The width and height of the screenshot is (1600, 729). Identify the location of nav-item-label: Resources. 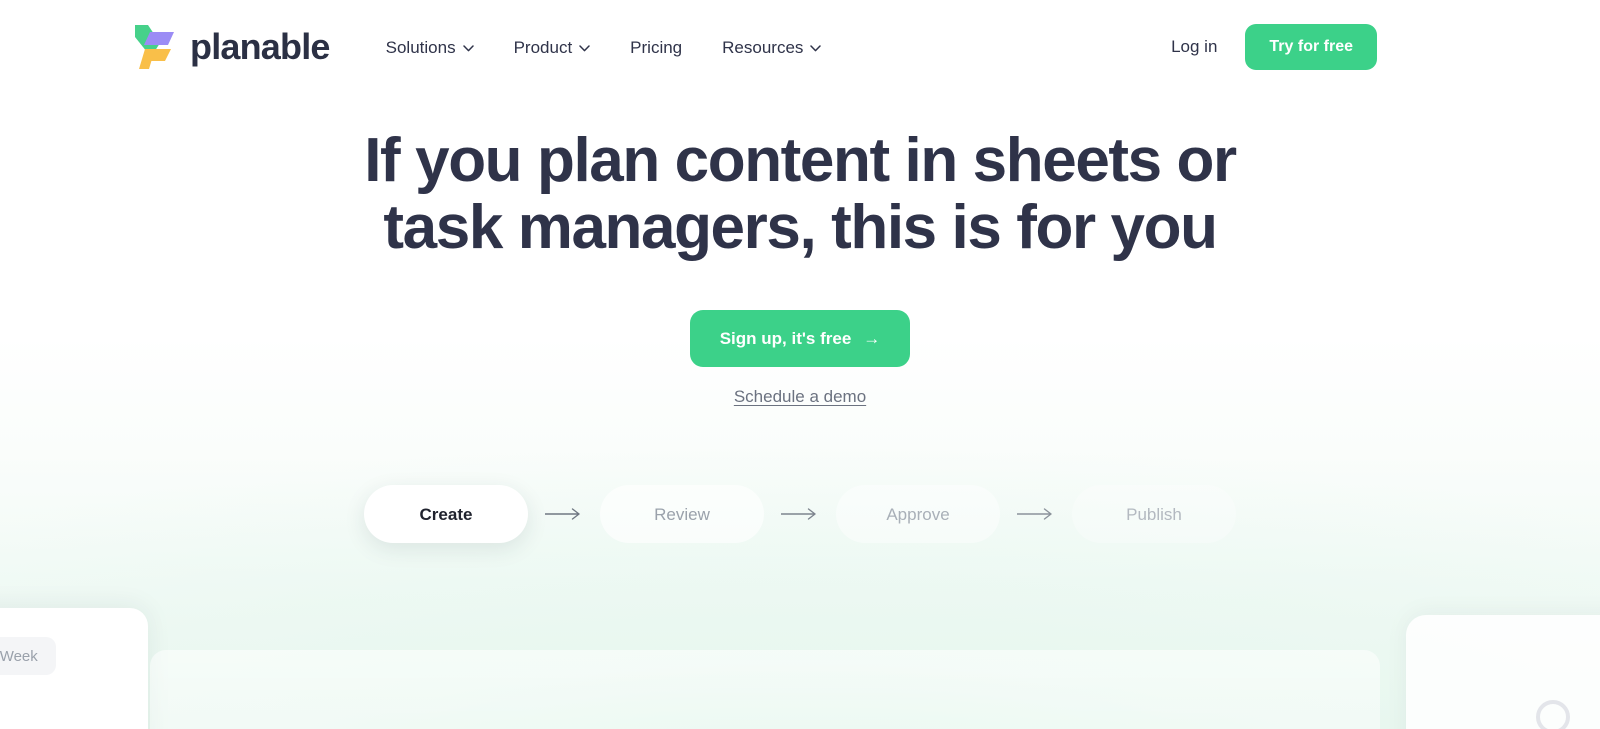
(763, 47).